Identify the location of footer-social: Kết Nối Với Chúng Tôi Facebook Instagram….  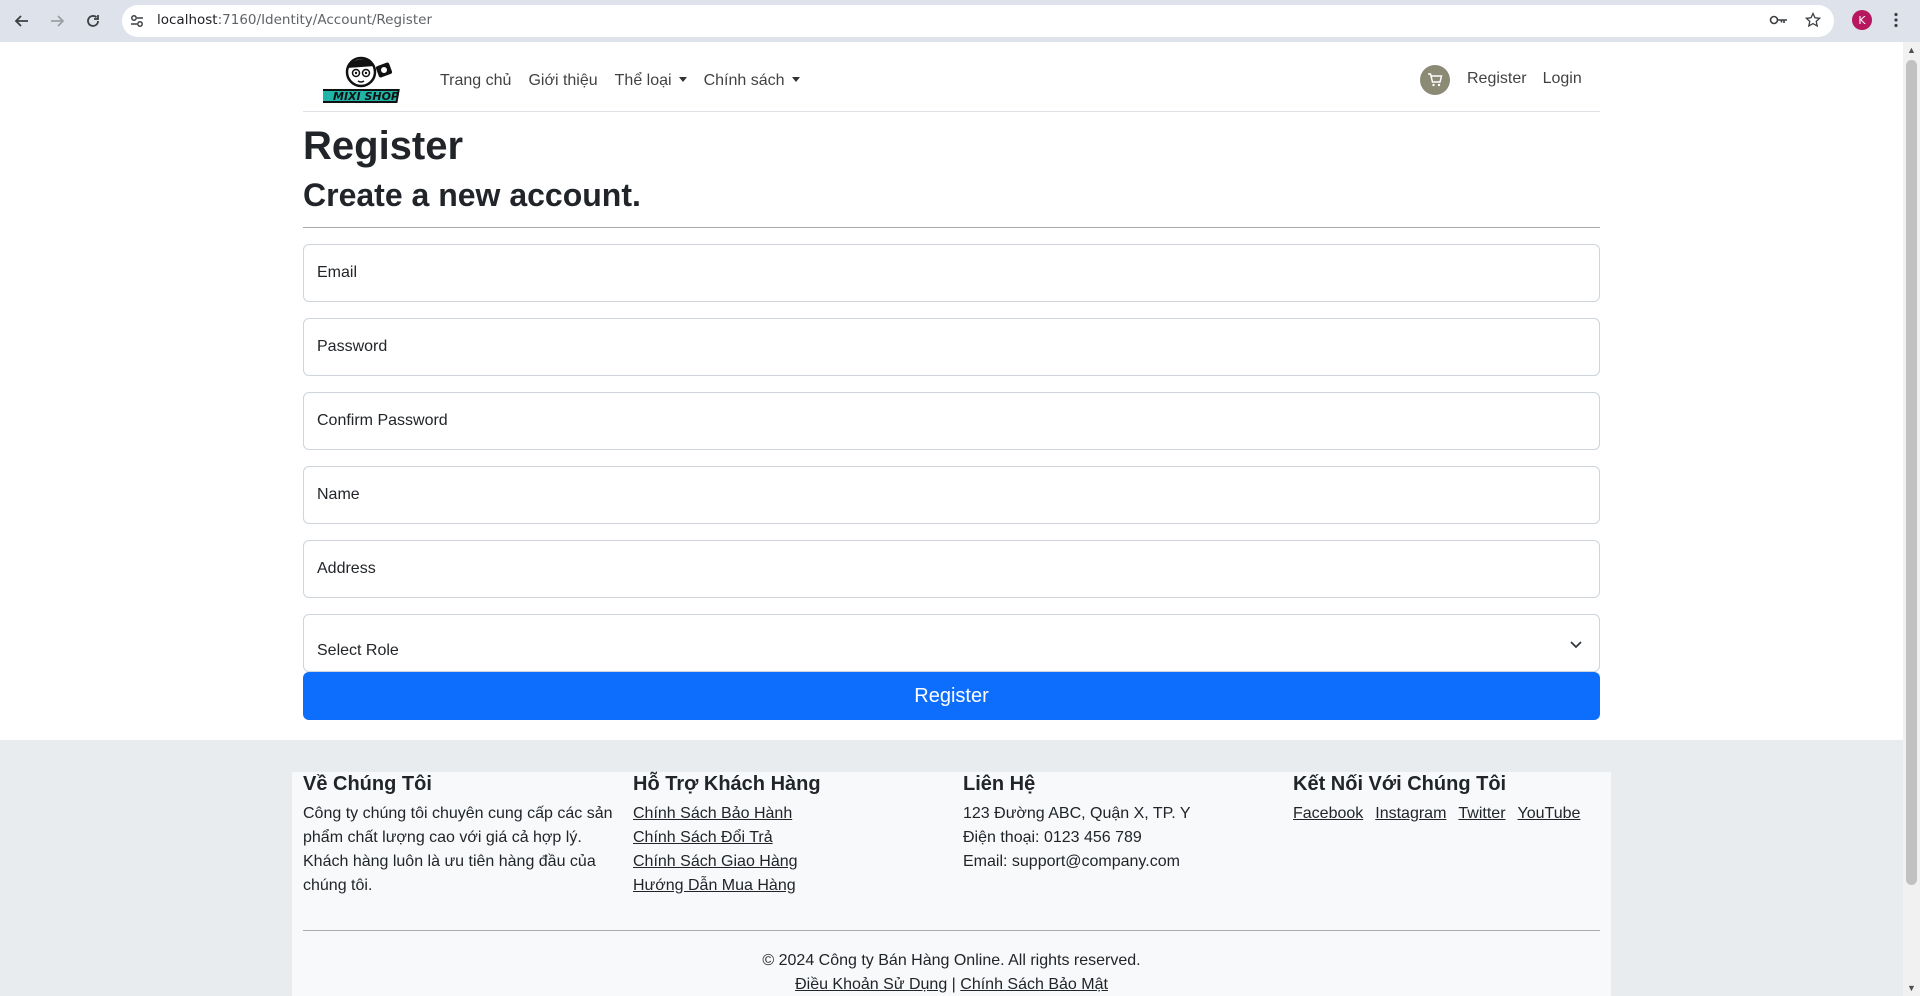
(1453, 799).